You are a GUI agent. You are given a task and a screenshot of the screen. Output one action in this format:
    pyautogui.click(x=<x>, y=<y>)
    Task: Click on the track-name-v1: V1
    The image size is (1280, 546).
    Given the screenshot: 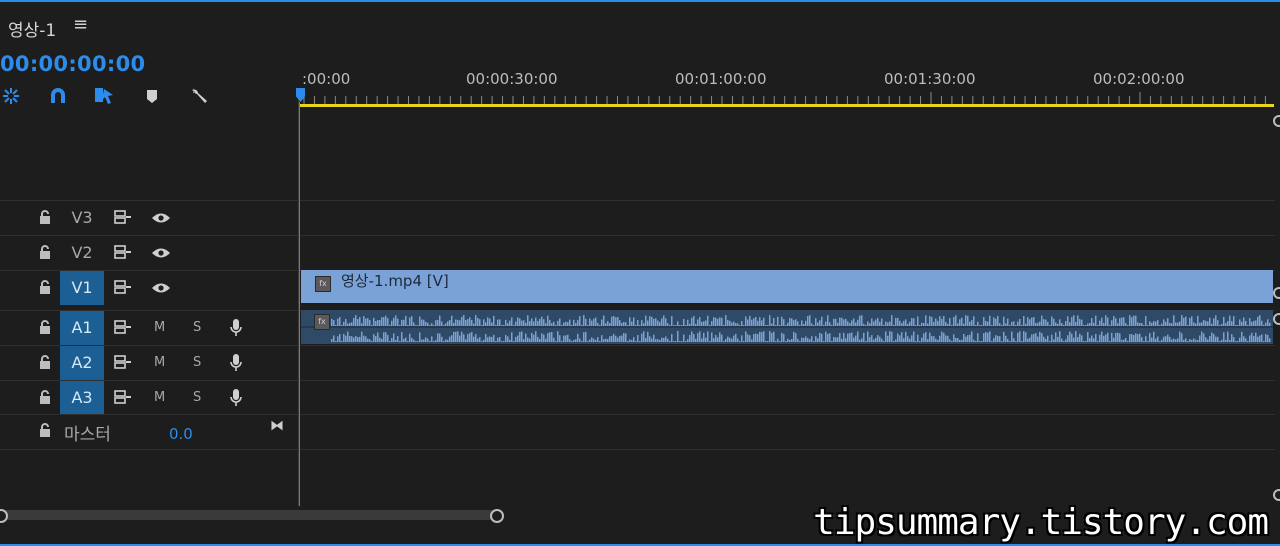 What is the action you would take?
    pyautogui.click(x=82, y=288)
    